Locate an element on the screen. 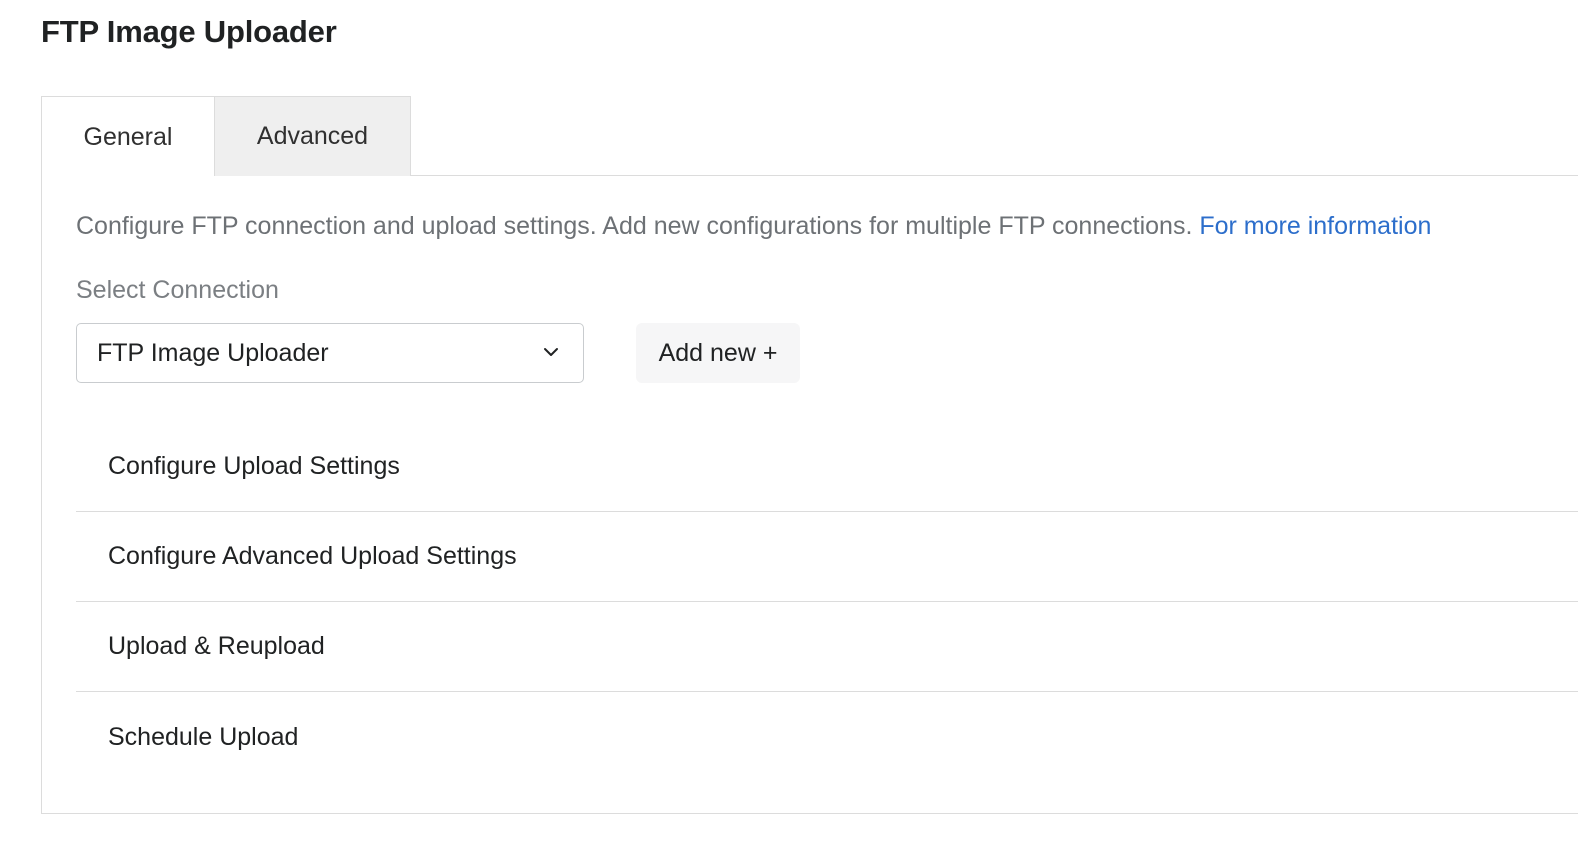 The width and height of the screenshot is (1578, 848). connection-select: FTP Image Uploader is located at coordinates (330, 353).